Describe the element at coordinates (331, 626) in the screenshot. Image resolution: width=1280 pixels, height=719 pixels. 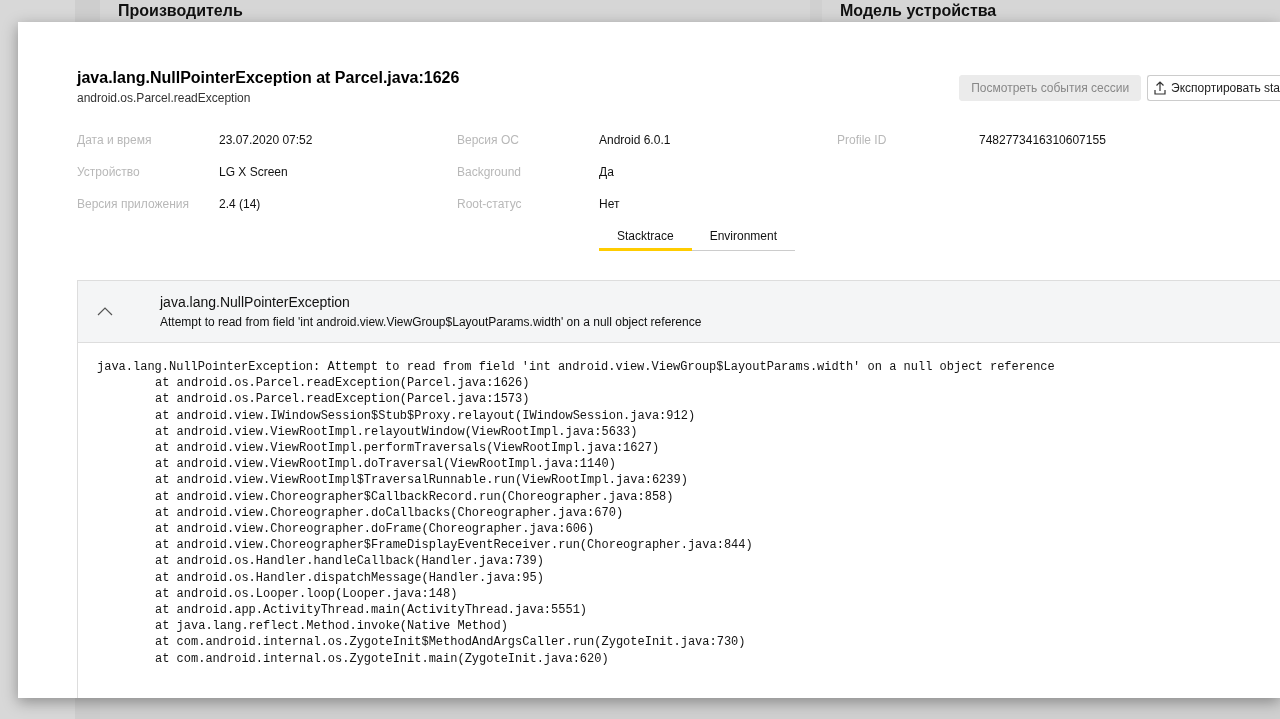
I see `trace-line: at java.lang.reflect.Method.invoke(Native Method)` at that location.